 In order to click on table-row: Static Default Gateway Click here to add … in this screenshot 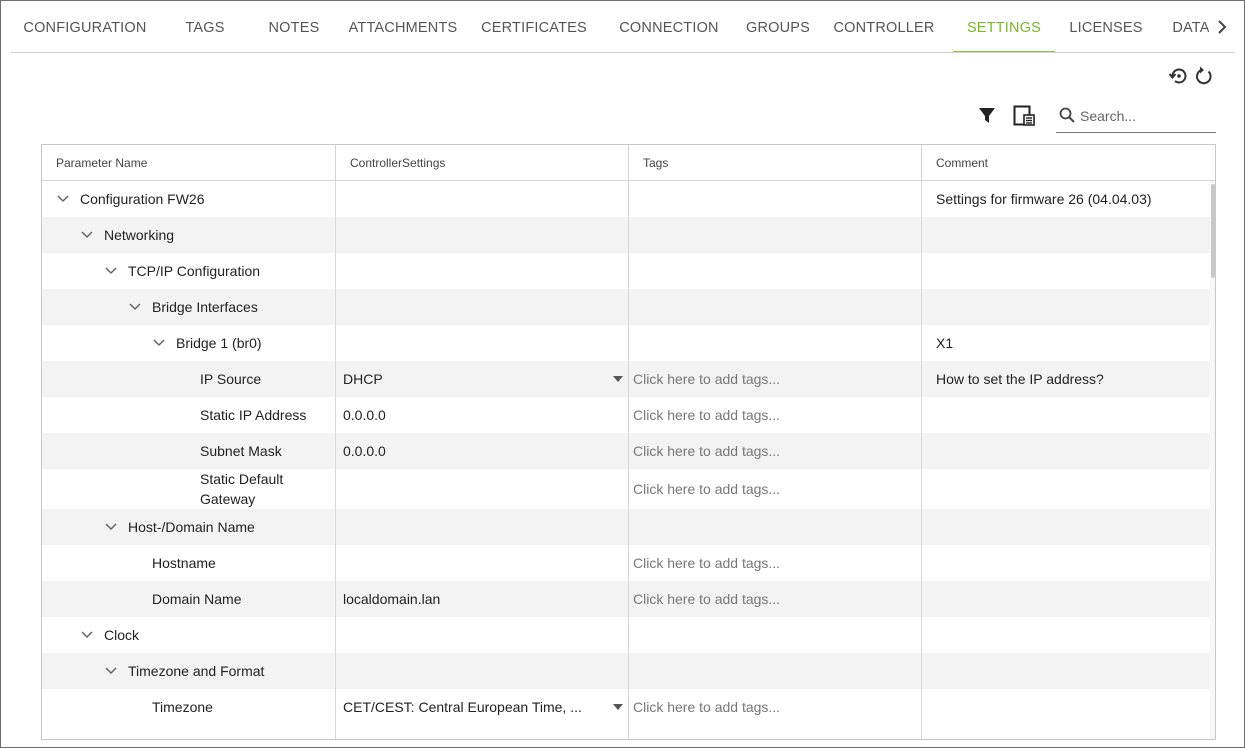, I will do `click(627, 489)`.